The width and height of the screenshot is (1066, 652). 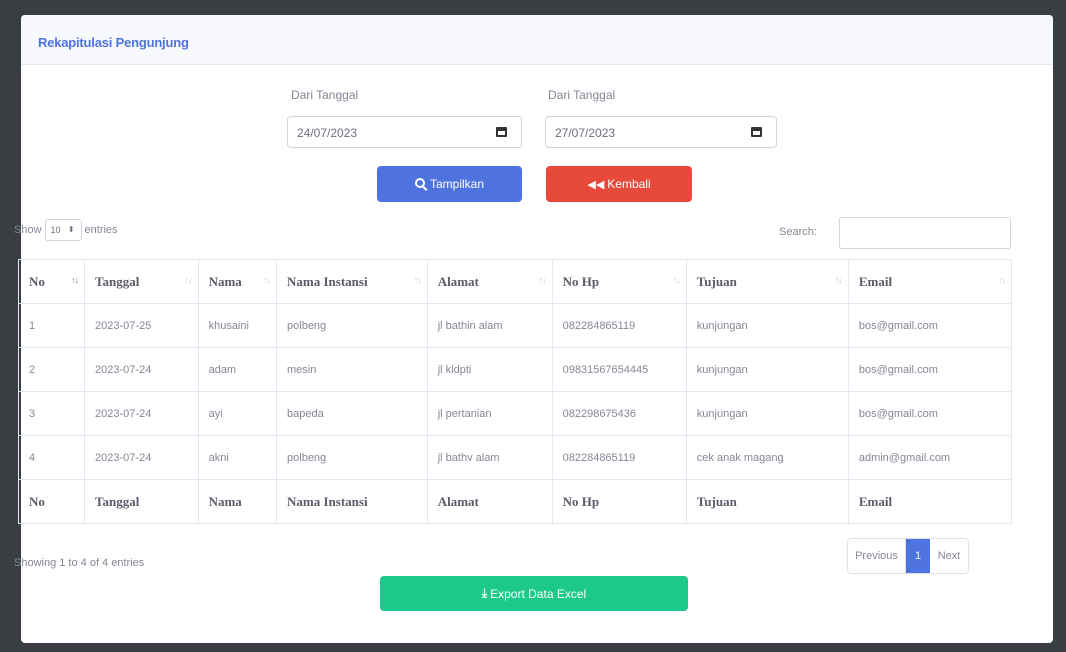 I want to click on export-button-label: Export Data Excel, so click(x=538, y=593).